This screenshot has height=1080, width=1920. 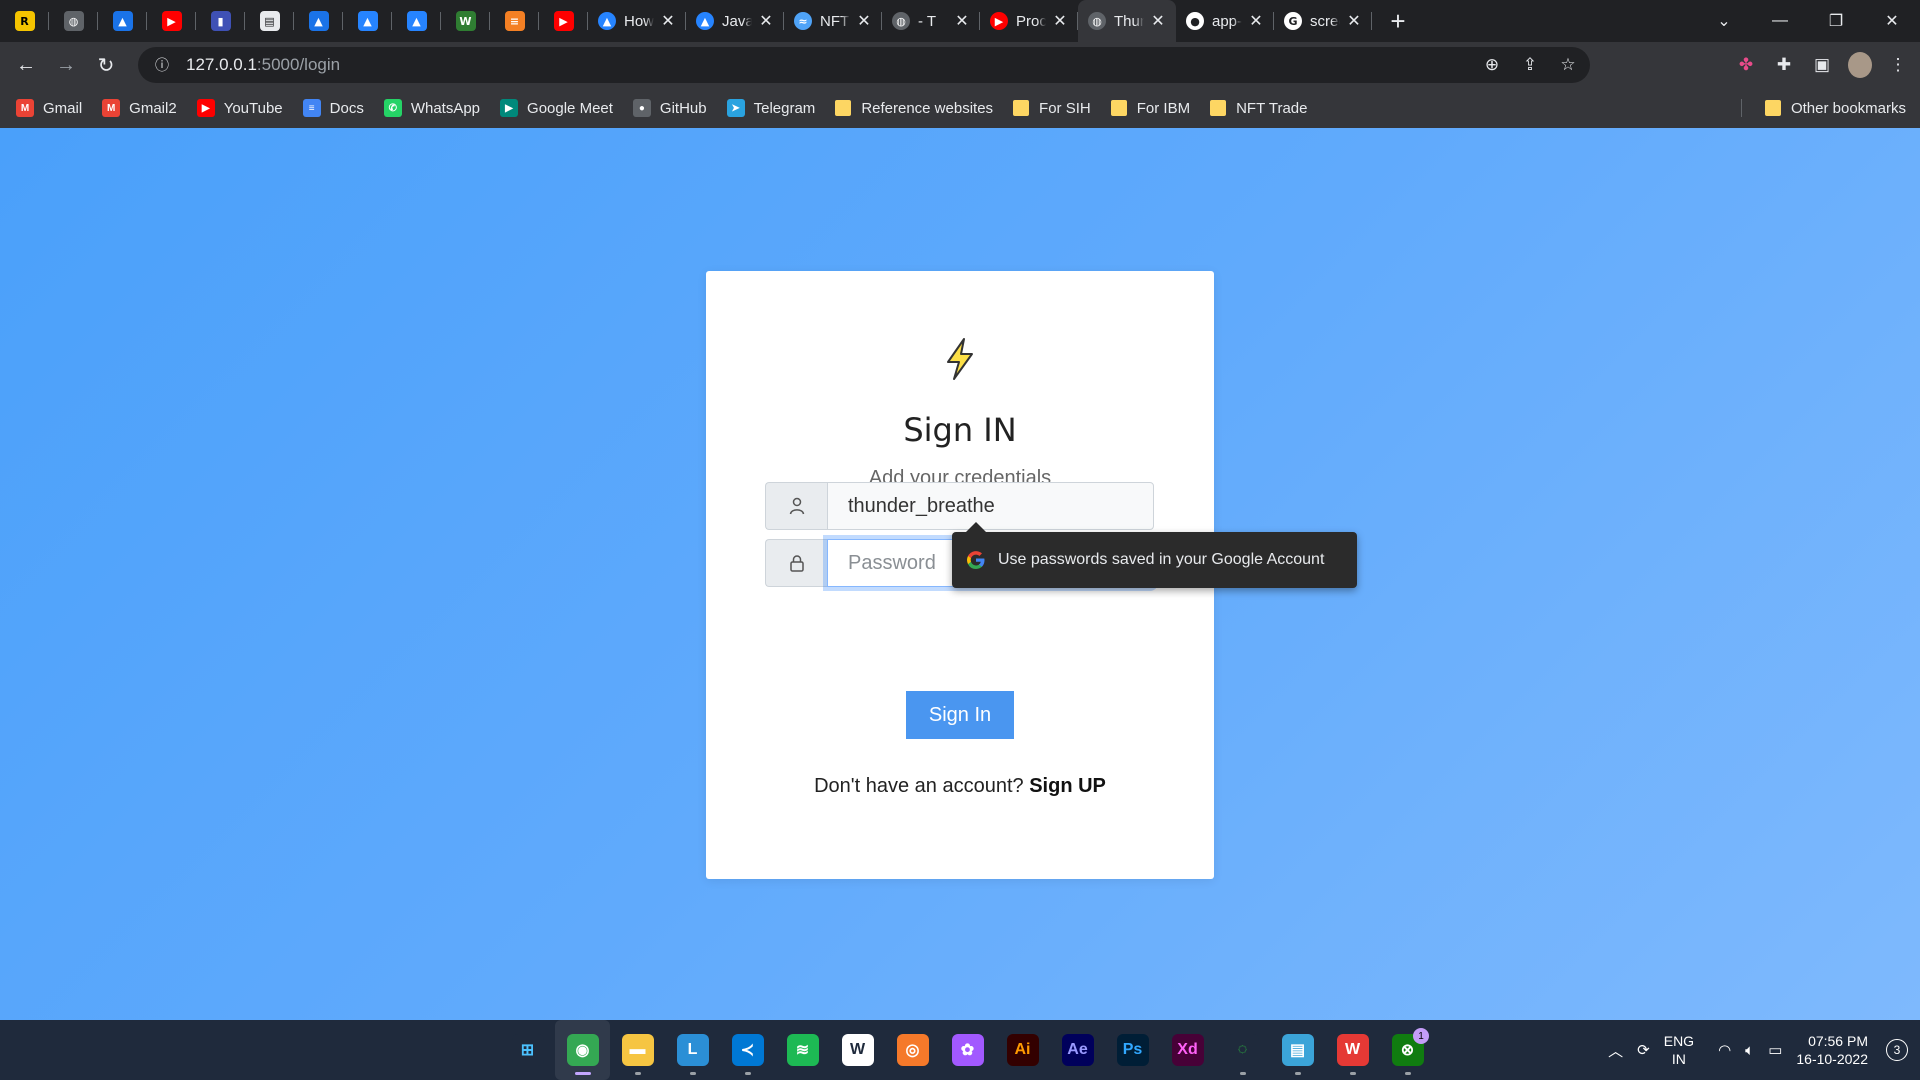 What do you see at coordinates (1615, 1050) in the screenshot?
I see `chevron-up-icon: ︿` at bounding box center [1615, 1050].